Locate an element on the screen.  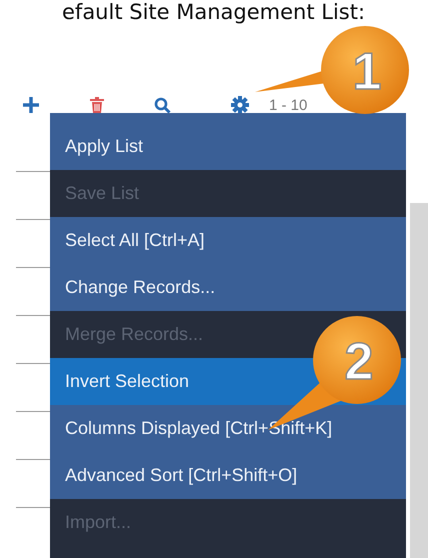
search-icon is located at coordinates (162, 105).